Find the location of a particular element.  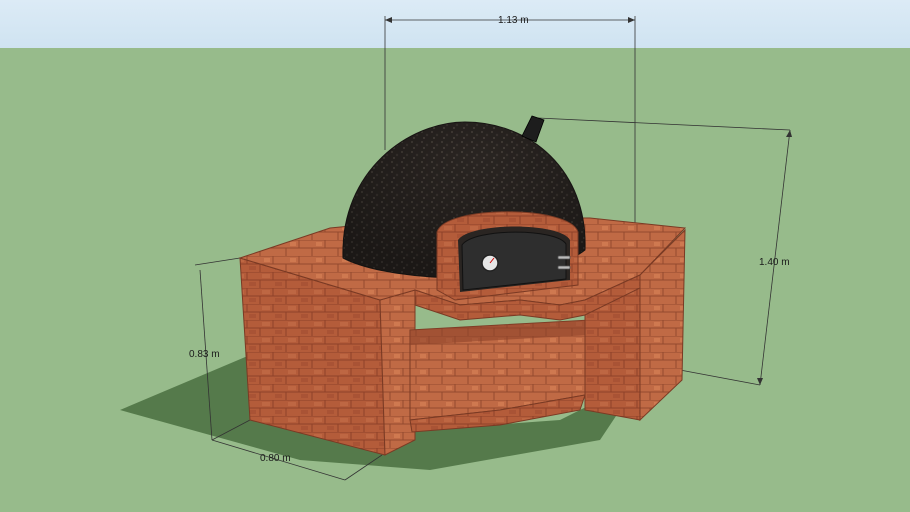

dimension-base-height-label: 0.83 m is located at coordinates (204, 354).